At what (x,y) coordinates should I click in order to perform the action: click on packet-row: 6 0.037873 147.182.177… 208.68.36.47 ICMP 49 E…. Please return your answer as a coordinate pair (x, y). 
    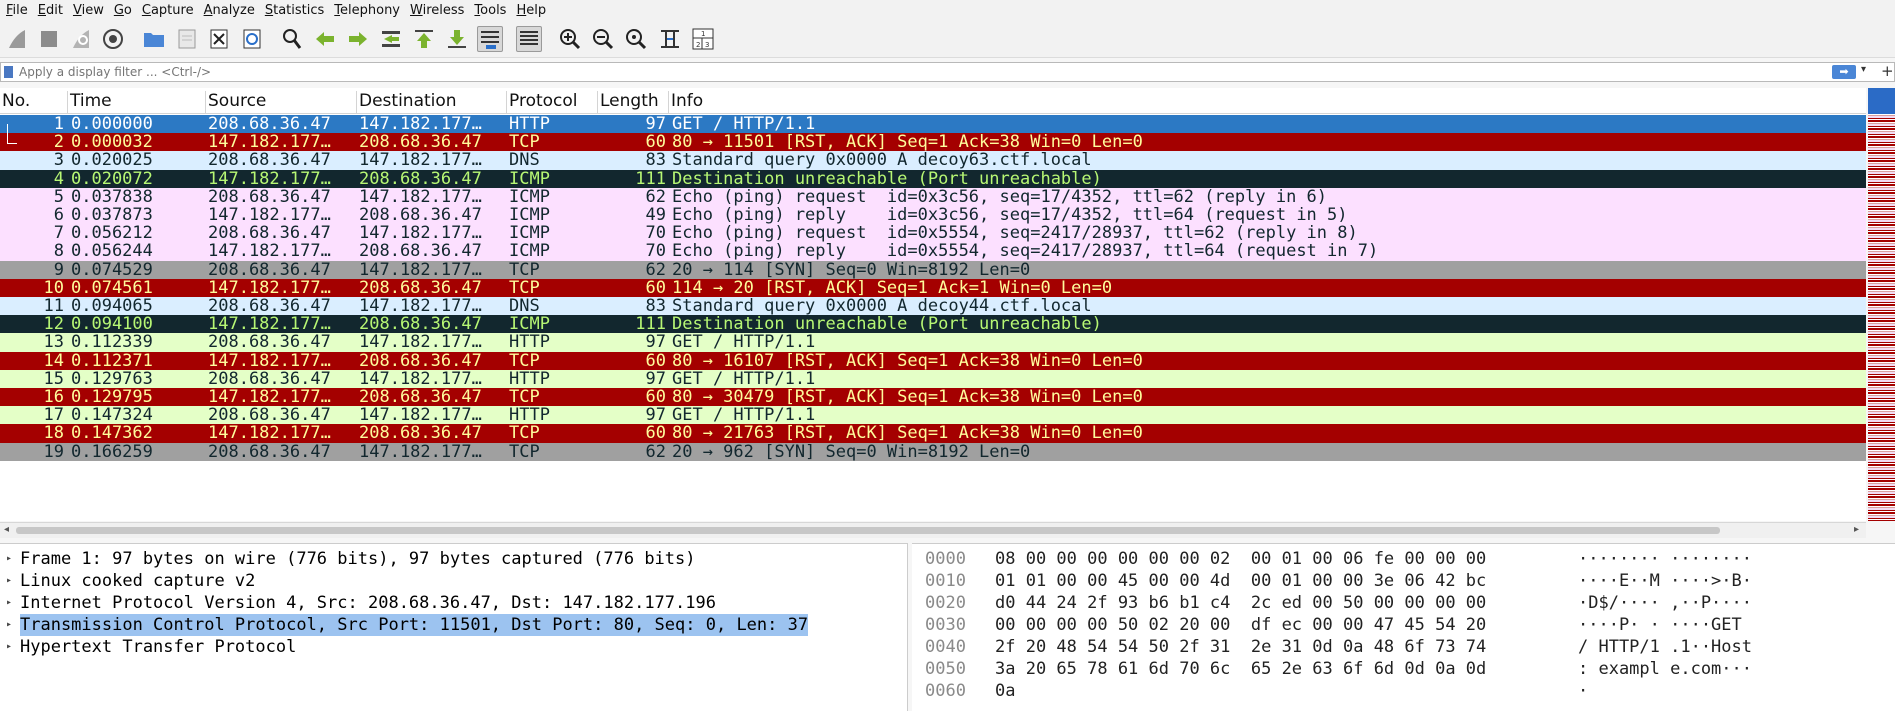
    Looking at the image, I should click on (933, 215).